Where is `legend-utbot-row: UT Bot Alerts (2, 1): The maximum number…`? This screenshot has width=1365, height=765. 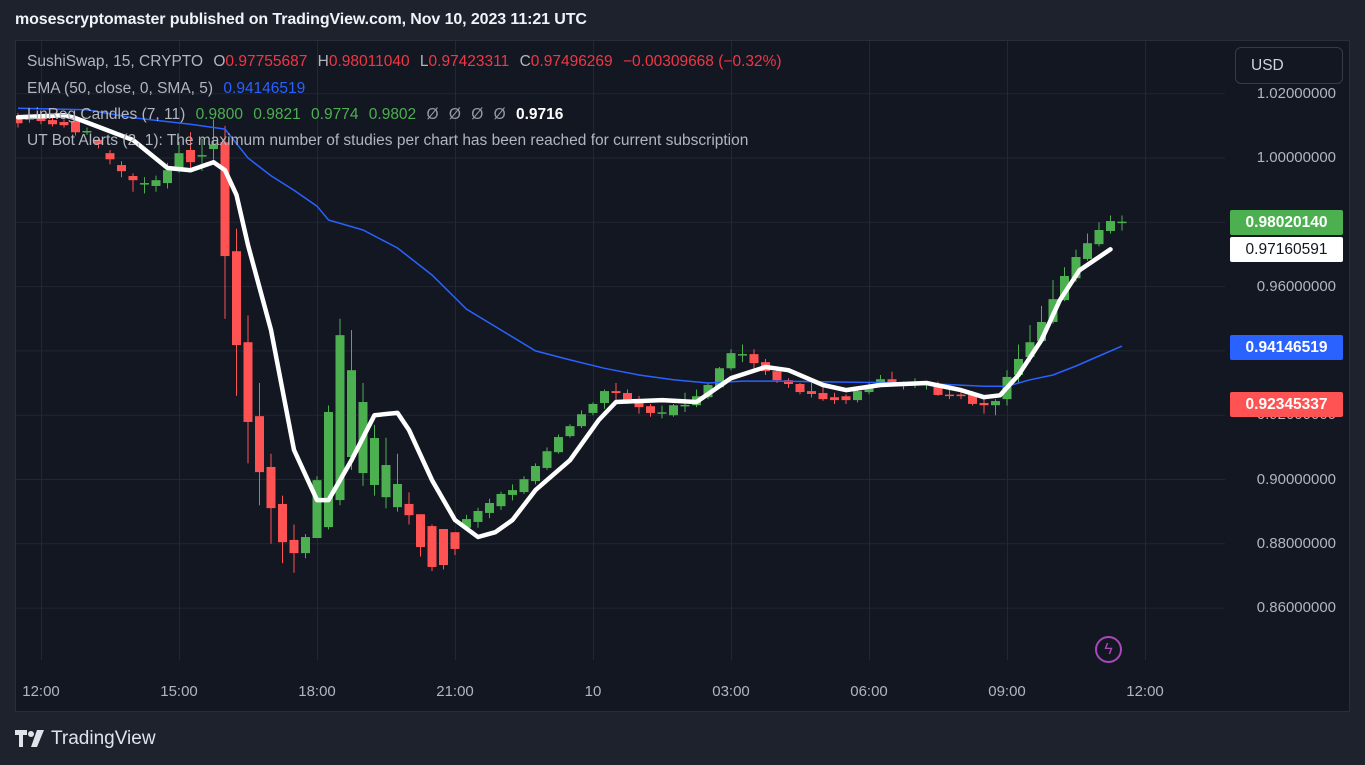
legend-utbot-row: UT Bot Alerts (2, 1): The maximum number… is located at coordinates (390, 141).